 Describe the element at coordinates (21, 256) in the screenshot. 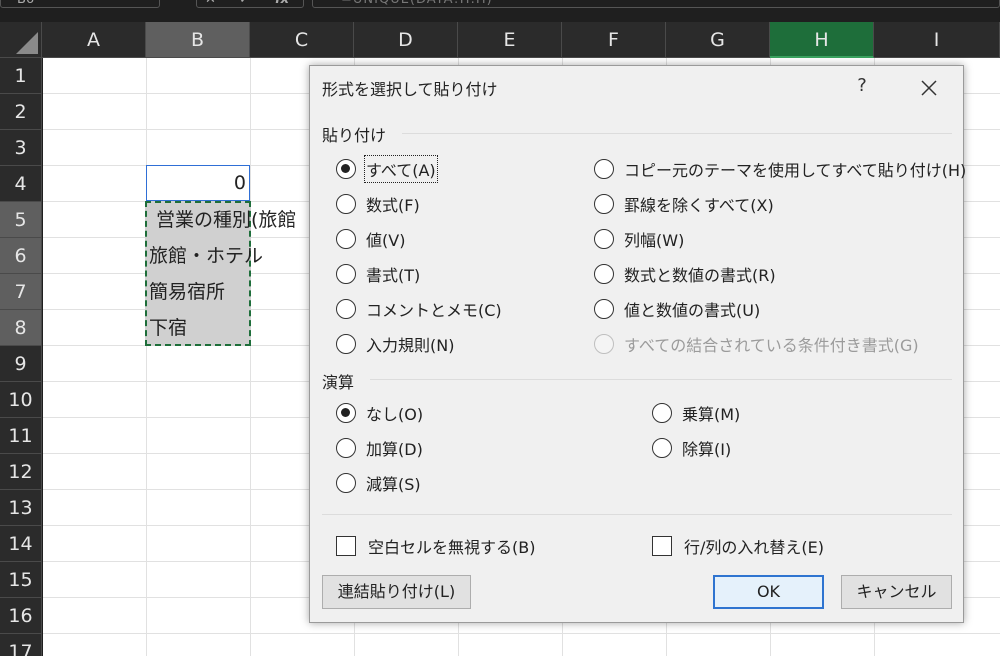

I see `row-header-6: 6` at that location.